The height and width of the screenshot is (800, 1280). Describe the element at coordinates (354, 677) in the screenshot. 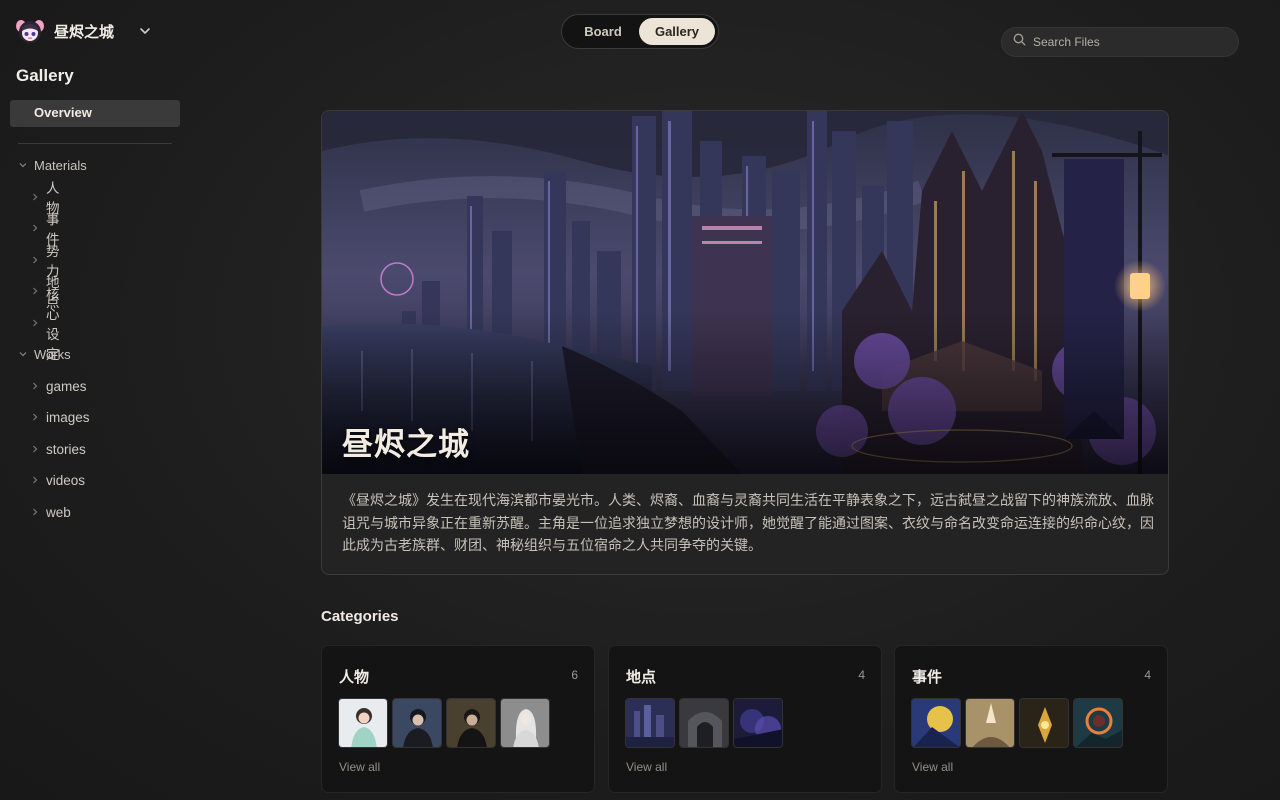

I see `category-name: 人物` at that location.